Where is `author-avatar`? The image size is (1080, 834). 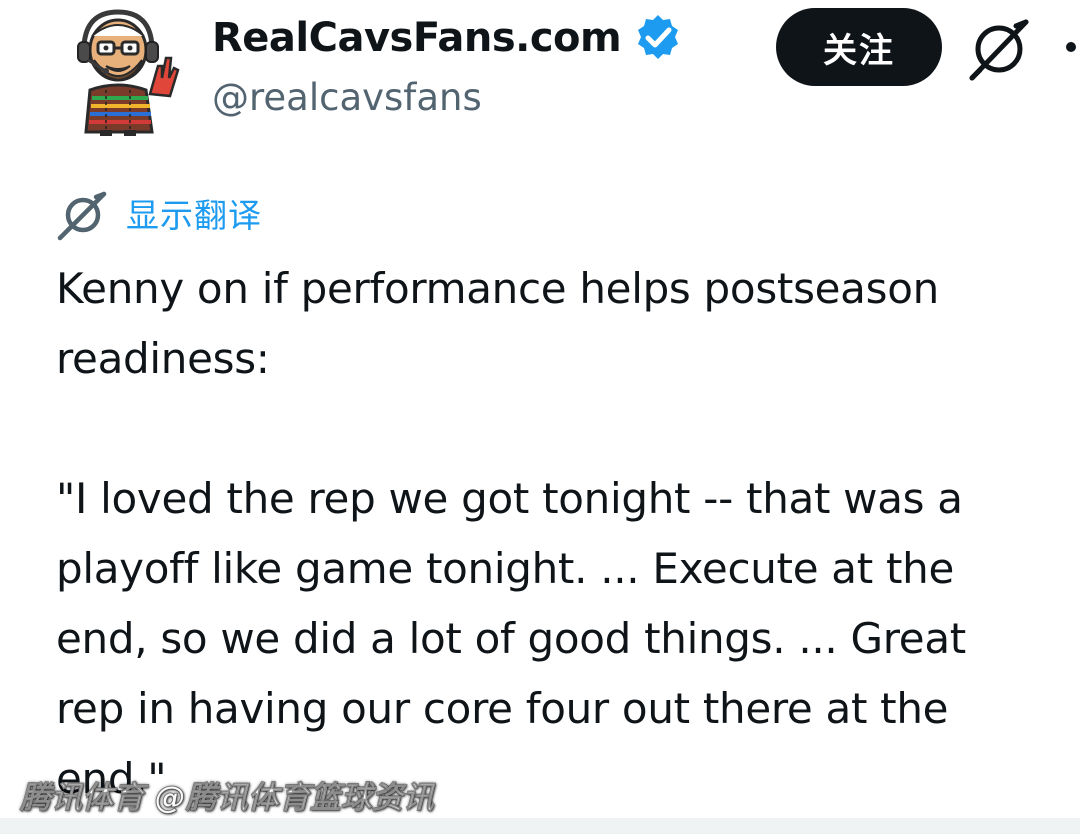 author-avatar is located at coordinates (126, 71).